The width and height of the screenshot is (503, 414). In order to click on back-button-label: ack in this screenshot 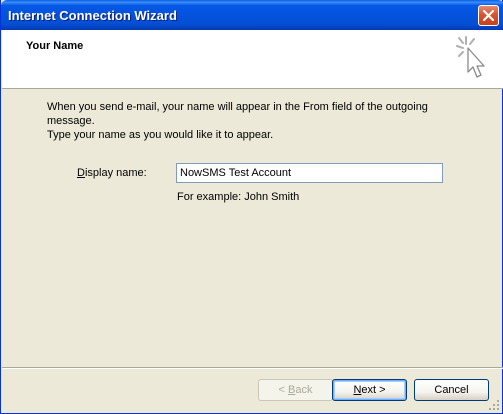, I will do `click(304, 390)`.